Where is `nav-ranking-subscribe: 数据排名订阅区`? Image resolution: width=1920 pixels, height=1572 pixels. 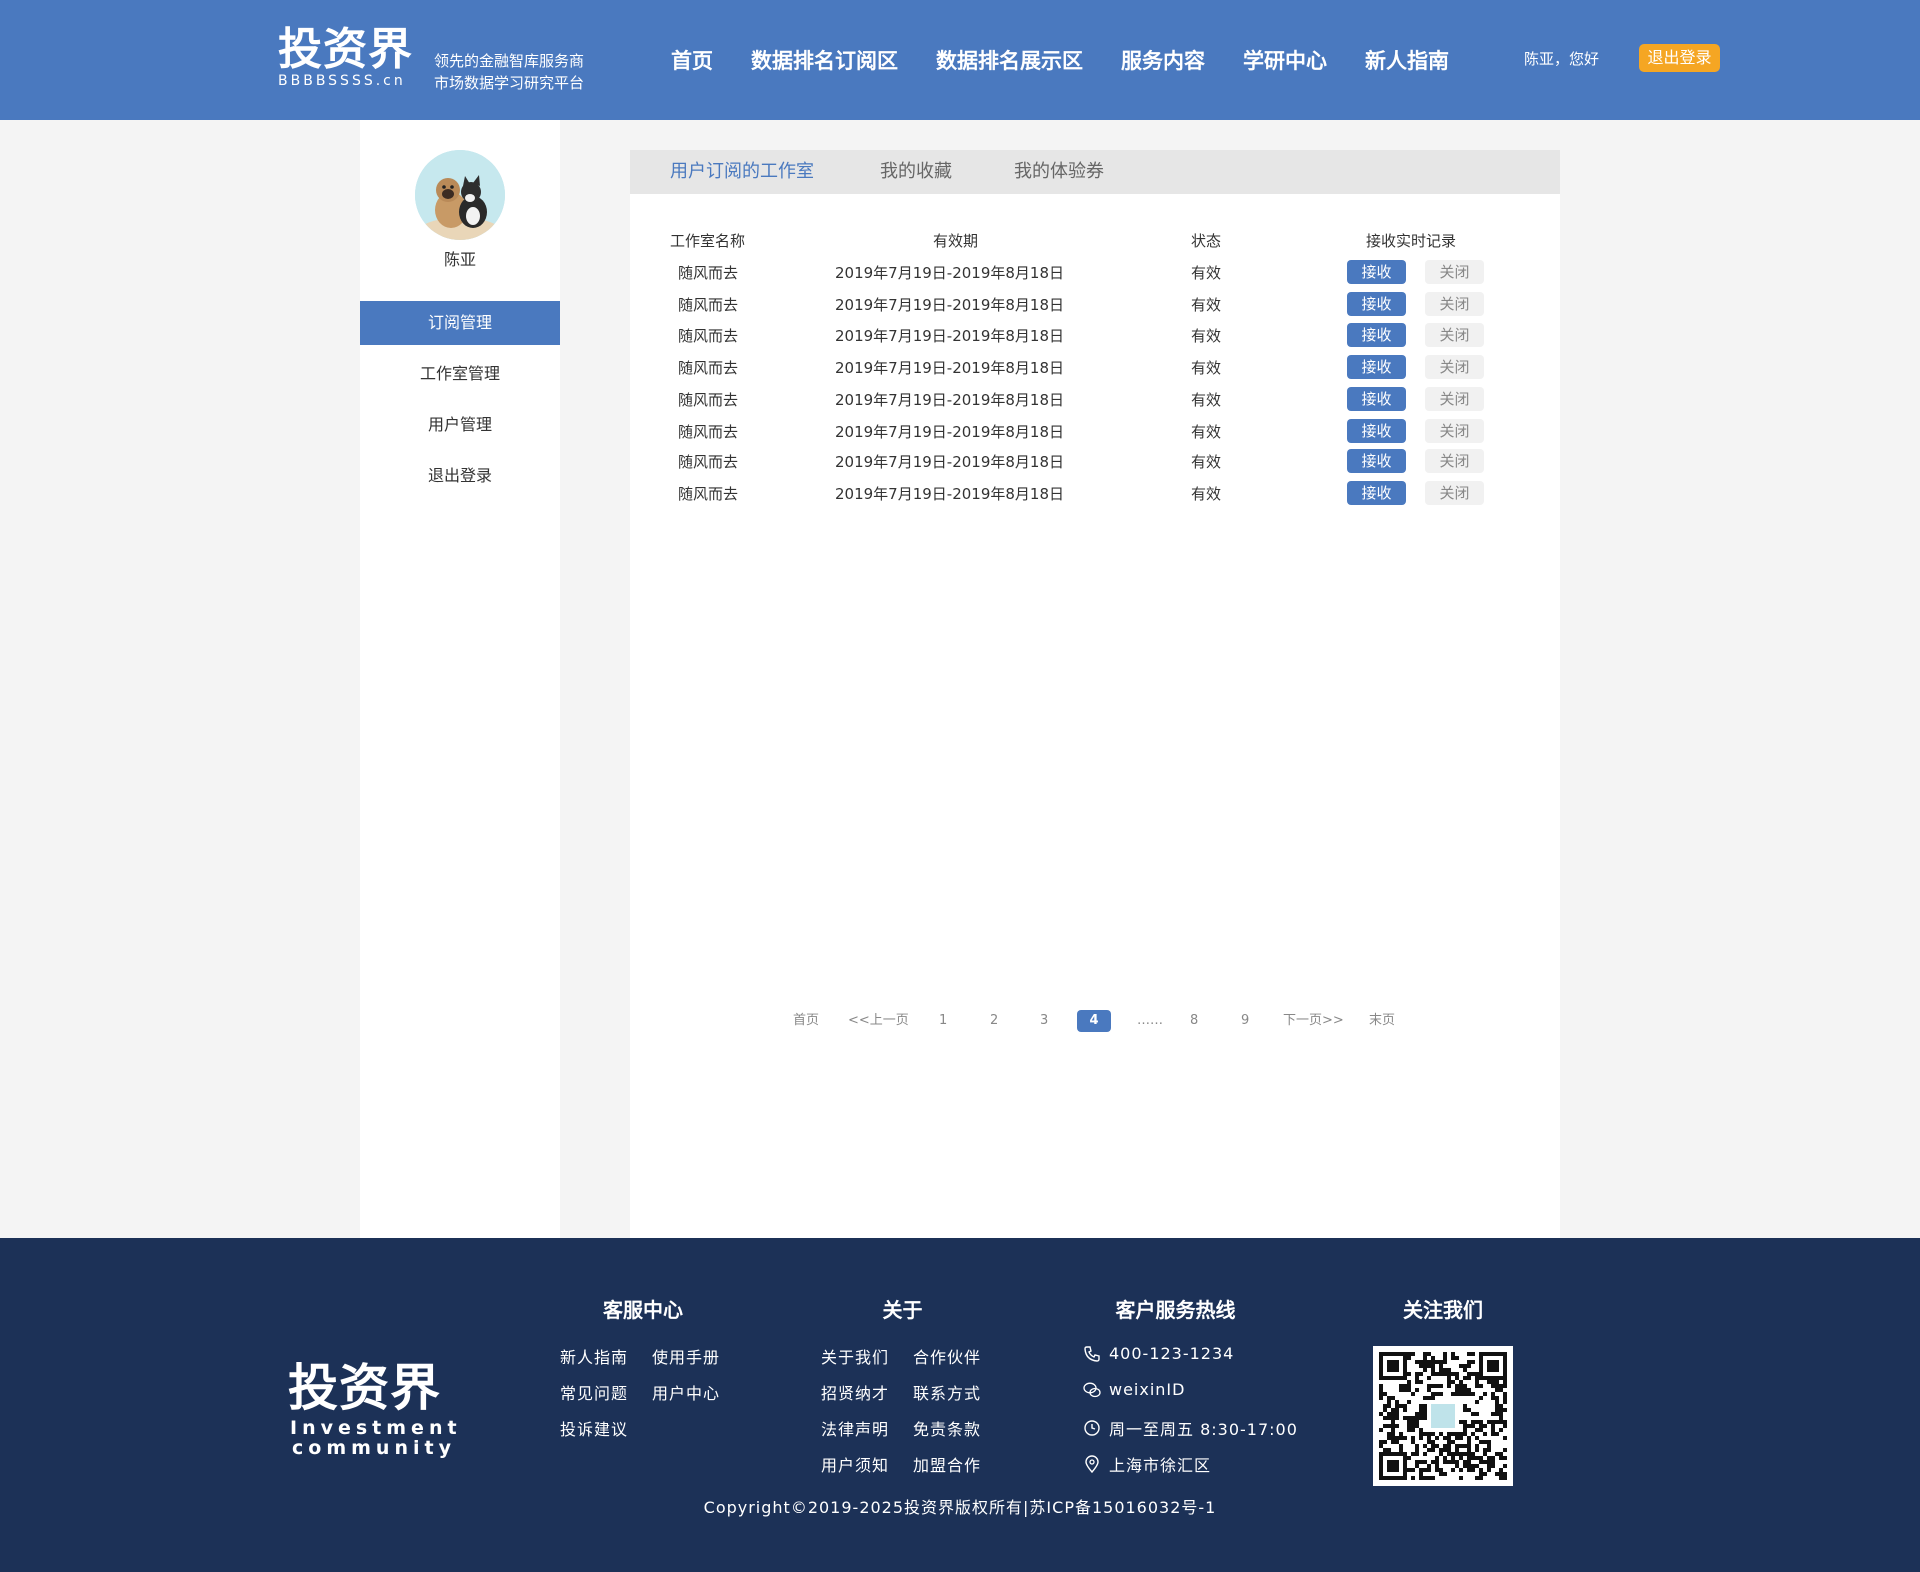
nav-ranking-subscribe: 数据排名订阅区 is located at coordinates (824, 60).